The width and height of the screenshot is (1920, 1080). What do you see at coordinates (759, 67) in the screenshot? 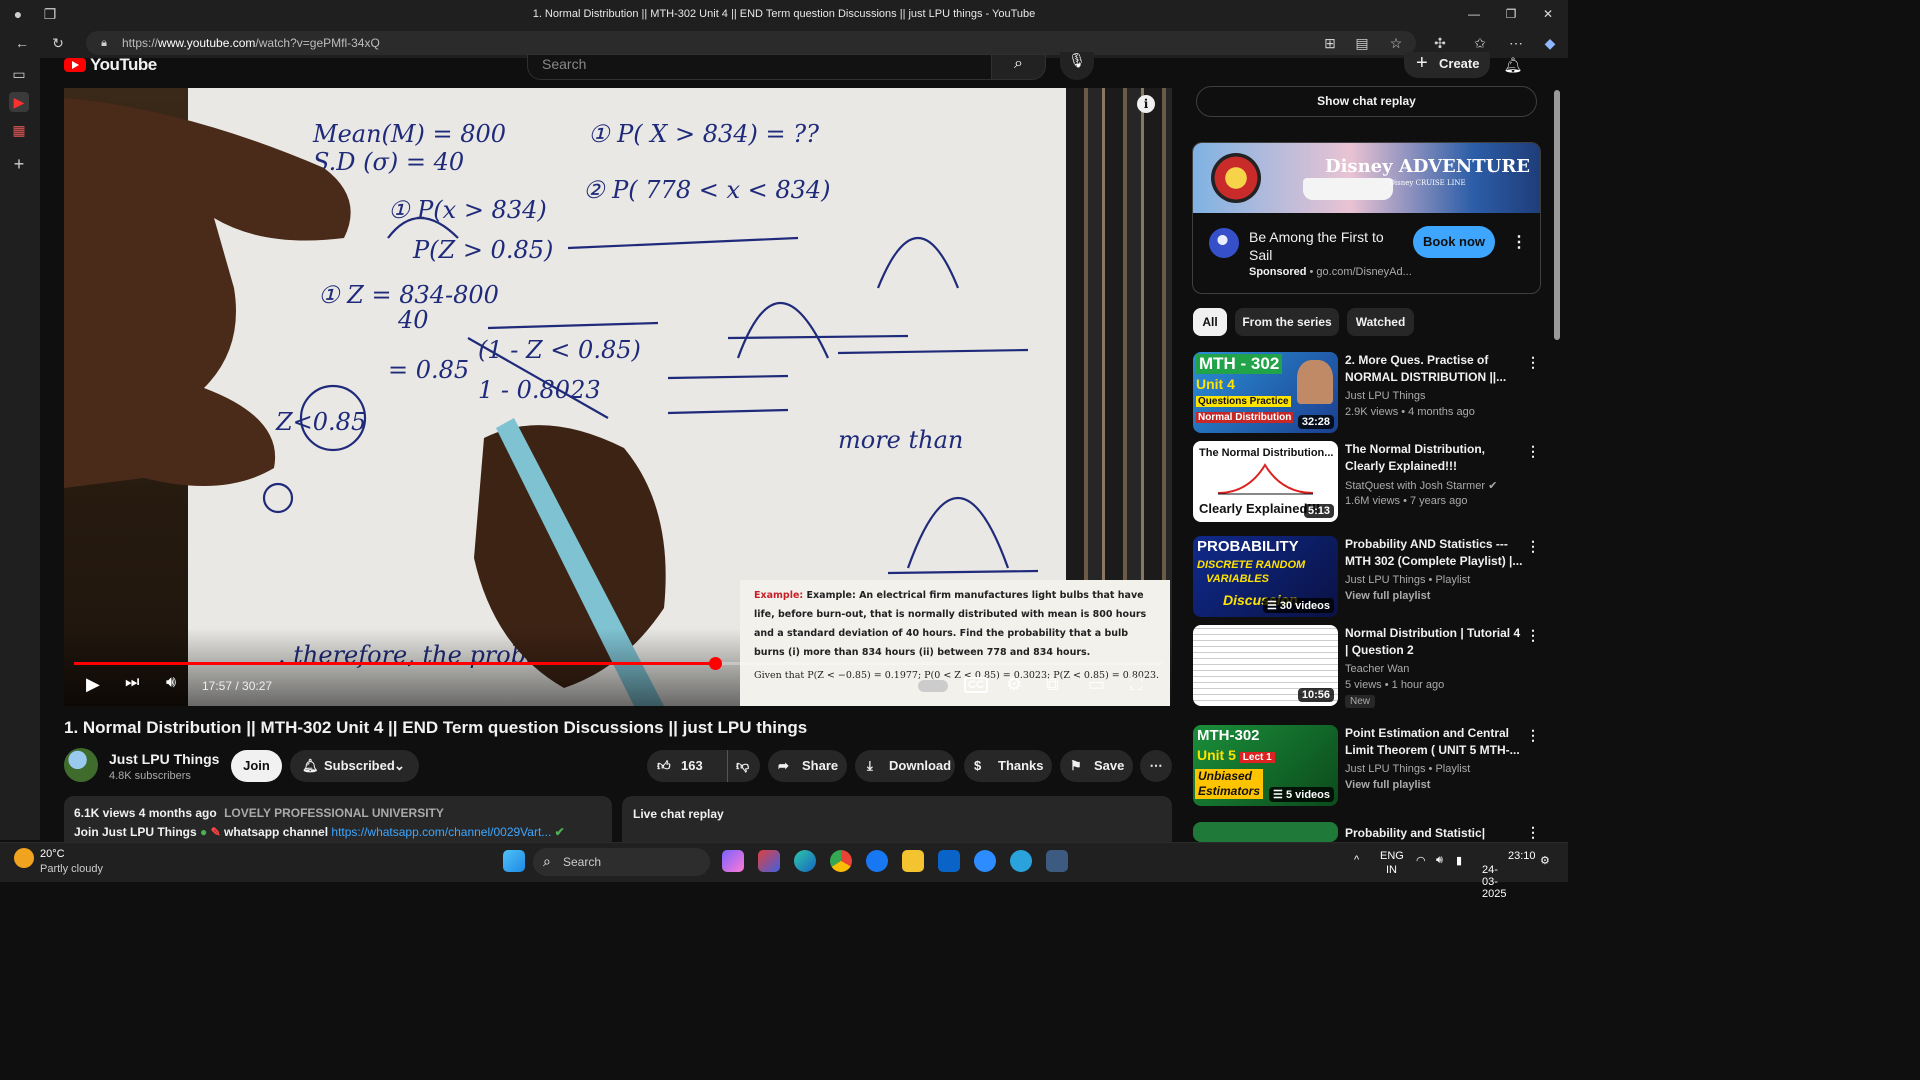
I see `search-input: Search` at bounding box center [759, 67].